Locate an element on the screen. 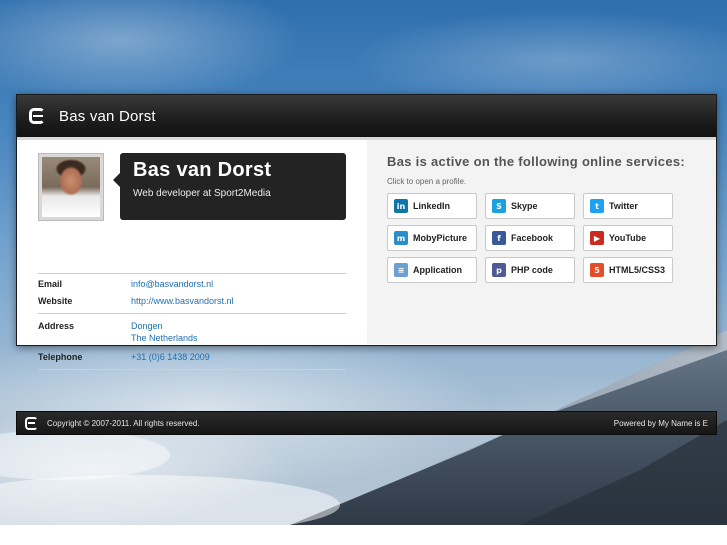 The image size is (727, 545). html5-icon: 5 is located at coordinates (597, 270).